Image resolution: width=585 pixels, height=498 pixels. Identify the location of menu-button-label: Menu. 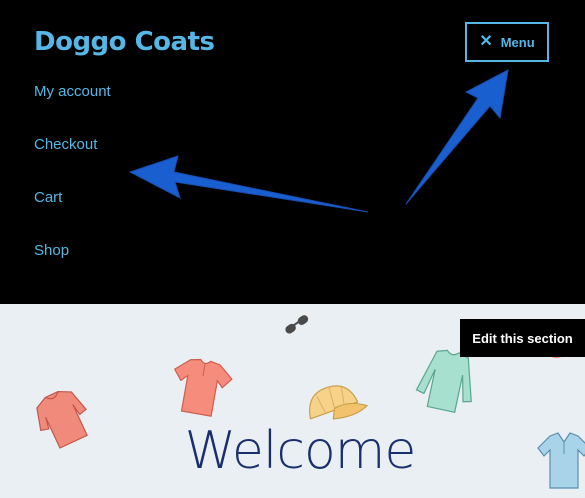
(517, 42).